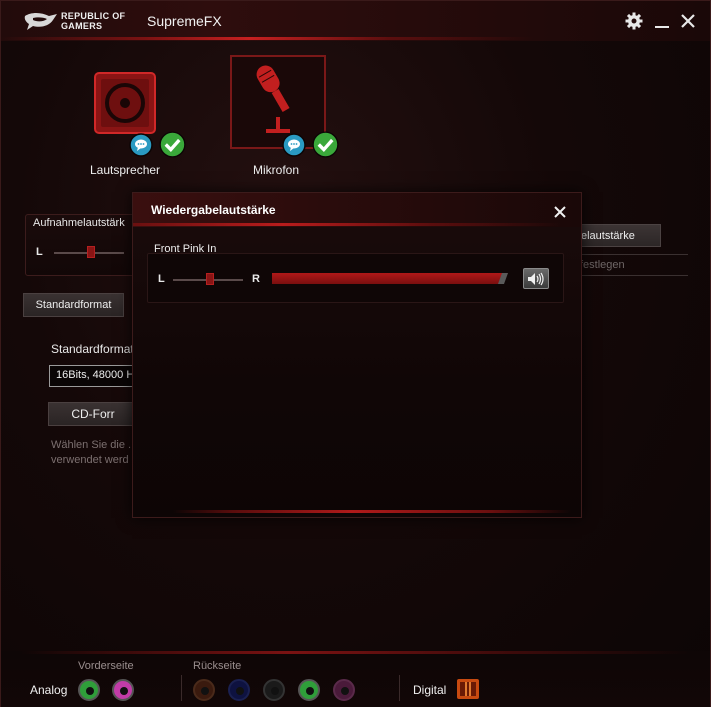 The image size is (711, 707). What do you see at coordinates (92, 349) in the screenshot?
I see `default-format-label: Standardformat` at bounding box center [92, 349].